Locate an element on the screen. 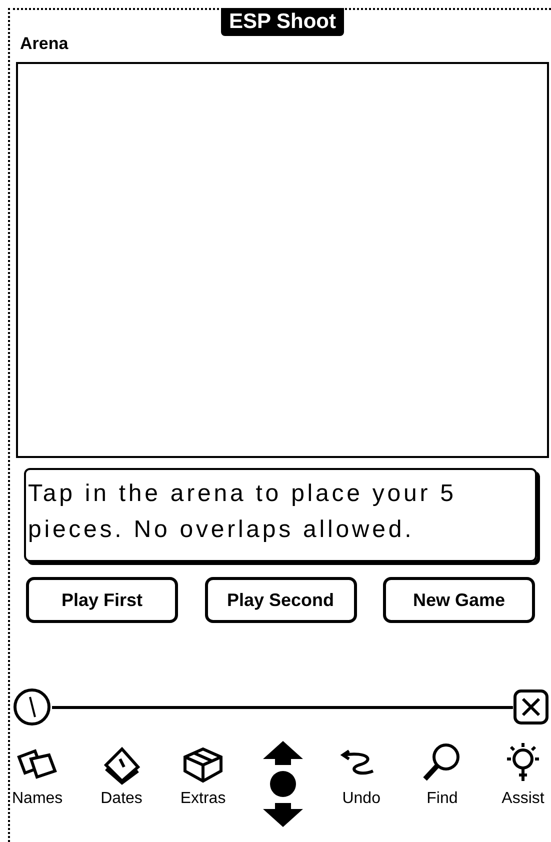 This screenshot has height=842, width=551. launcher-button: Names is located at coordinates (37, 775).